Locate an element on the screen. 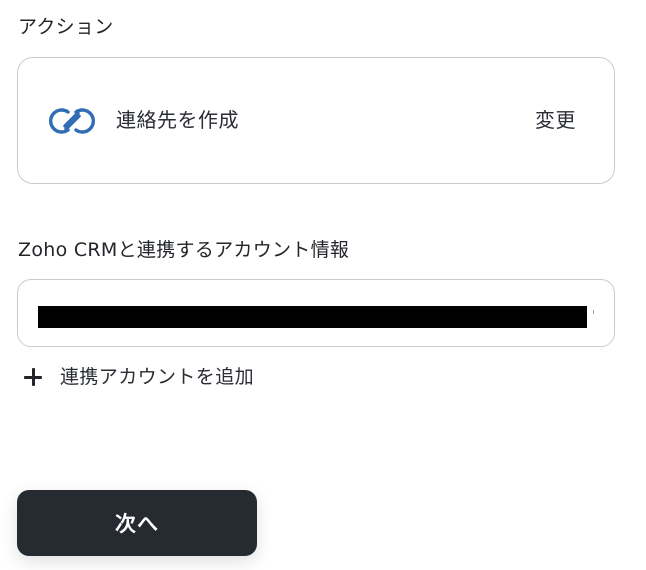 Image resolution: width=646 pixels, height=570 pixels. account-section-label: Zoho CRMと連携するアカウント情報 is located at coordinates (184, 250).